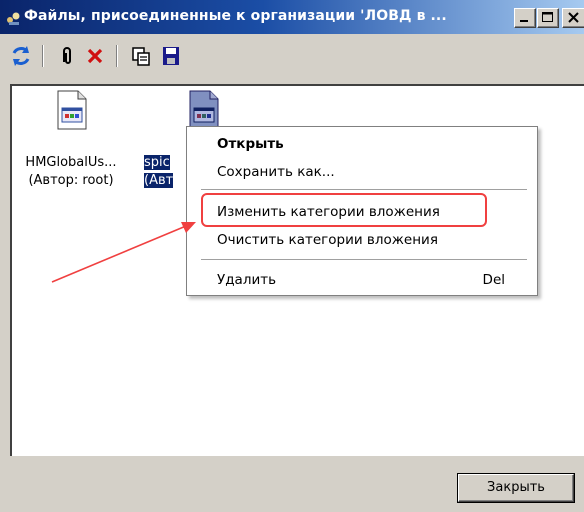  I want to click on refresh-icon, so click(21, 56).